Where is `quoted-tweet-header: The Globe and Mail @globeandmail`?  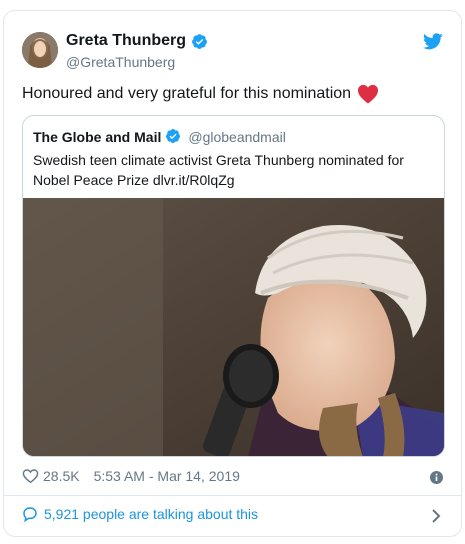 quoted-tweet-header: The Globe and Mail @globeandmail is located at coordinates (159, 136).